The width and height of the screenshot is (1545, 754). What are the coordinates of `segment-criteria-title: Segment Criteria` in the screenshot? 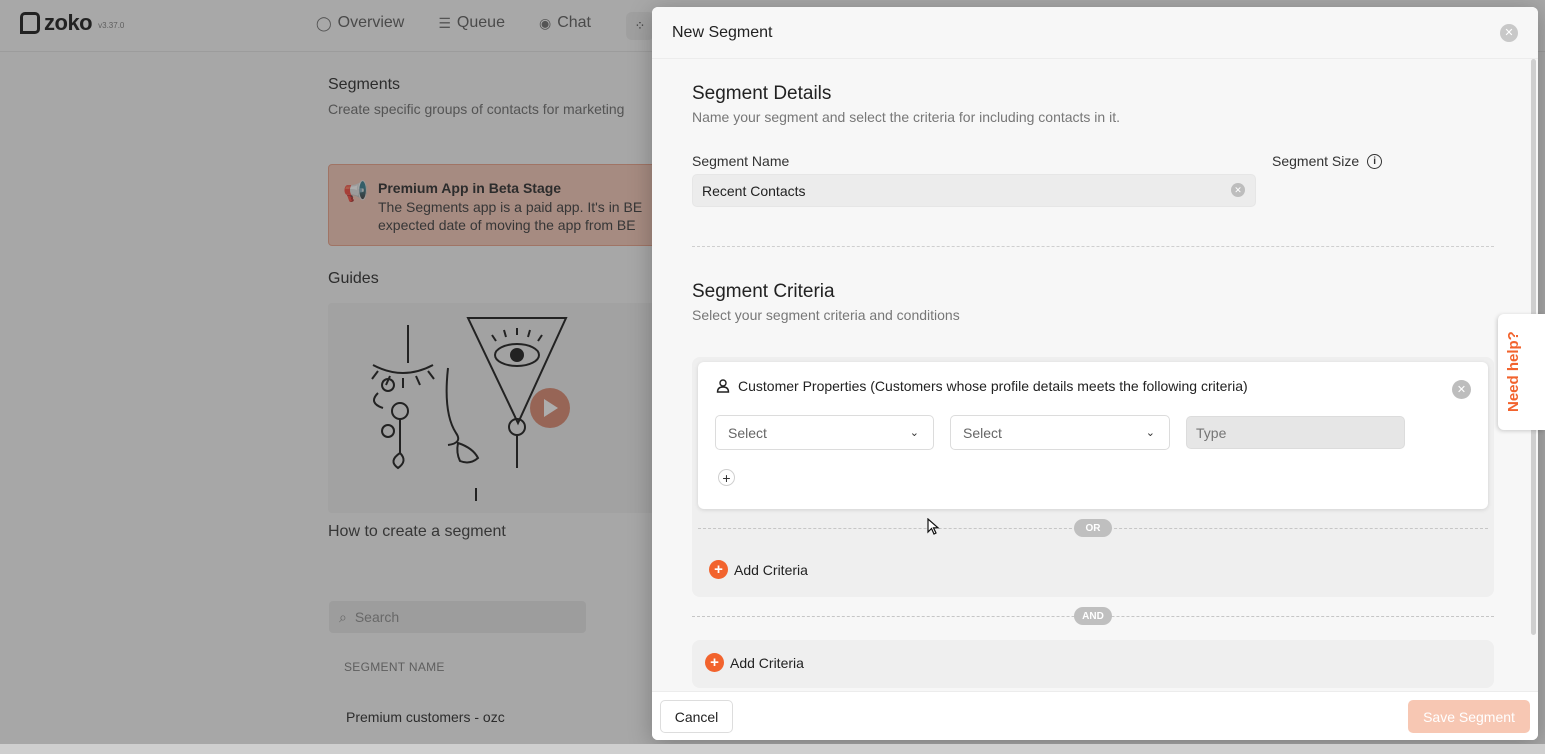 It's located at (763, 291).